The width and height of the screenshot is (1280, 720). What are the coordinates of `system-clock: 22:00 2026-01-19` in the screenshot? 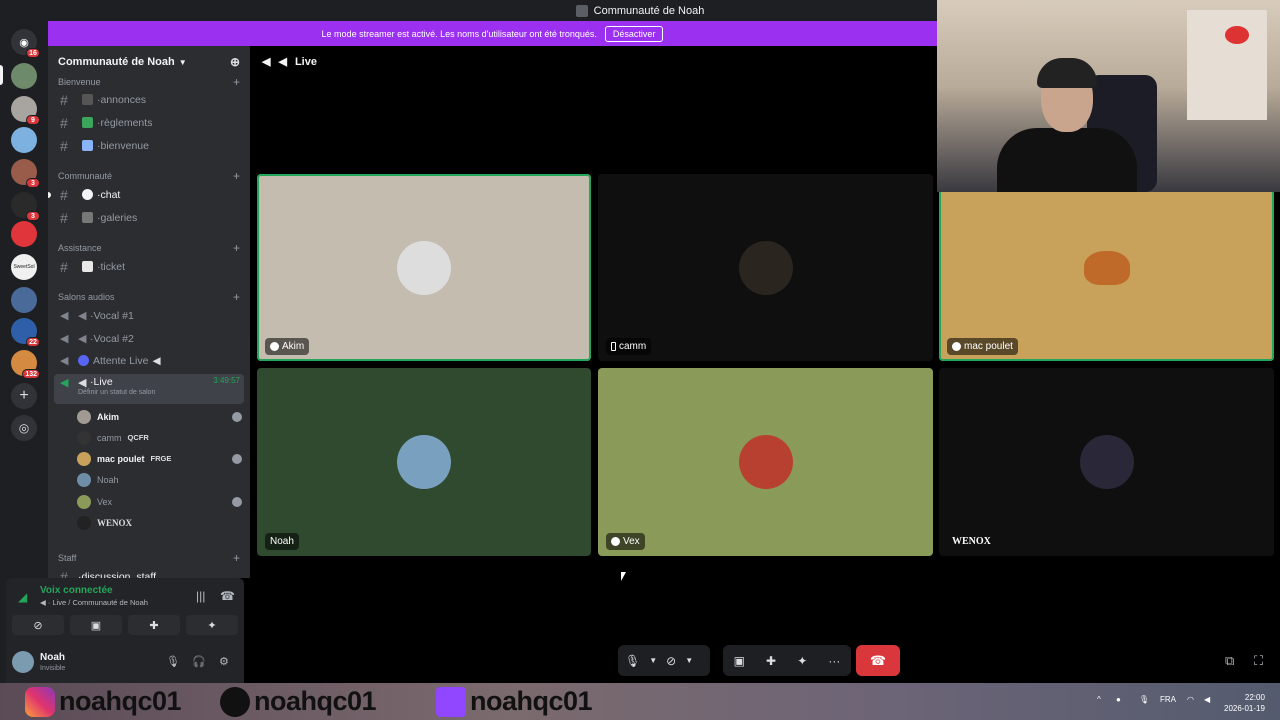 It's located at (1244, 703).